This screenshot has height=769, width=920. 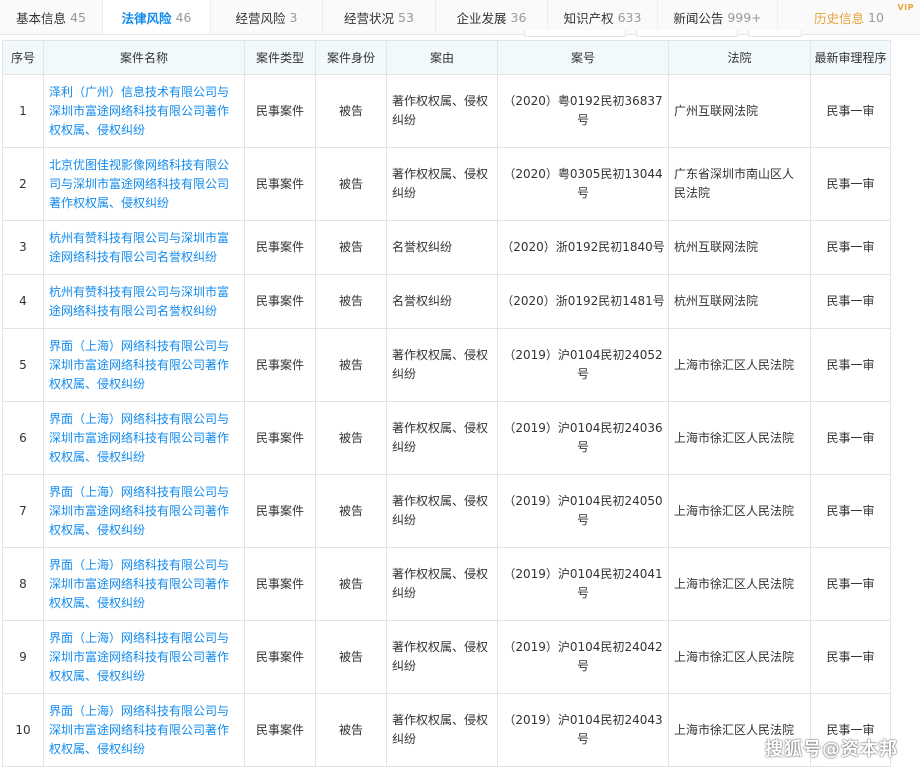 What do you see at coordinates (831, 749) in the screenshot?
I see `watermark: 搜狐号@资本邦` at bounding box center [831, 749].